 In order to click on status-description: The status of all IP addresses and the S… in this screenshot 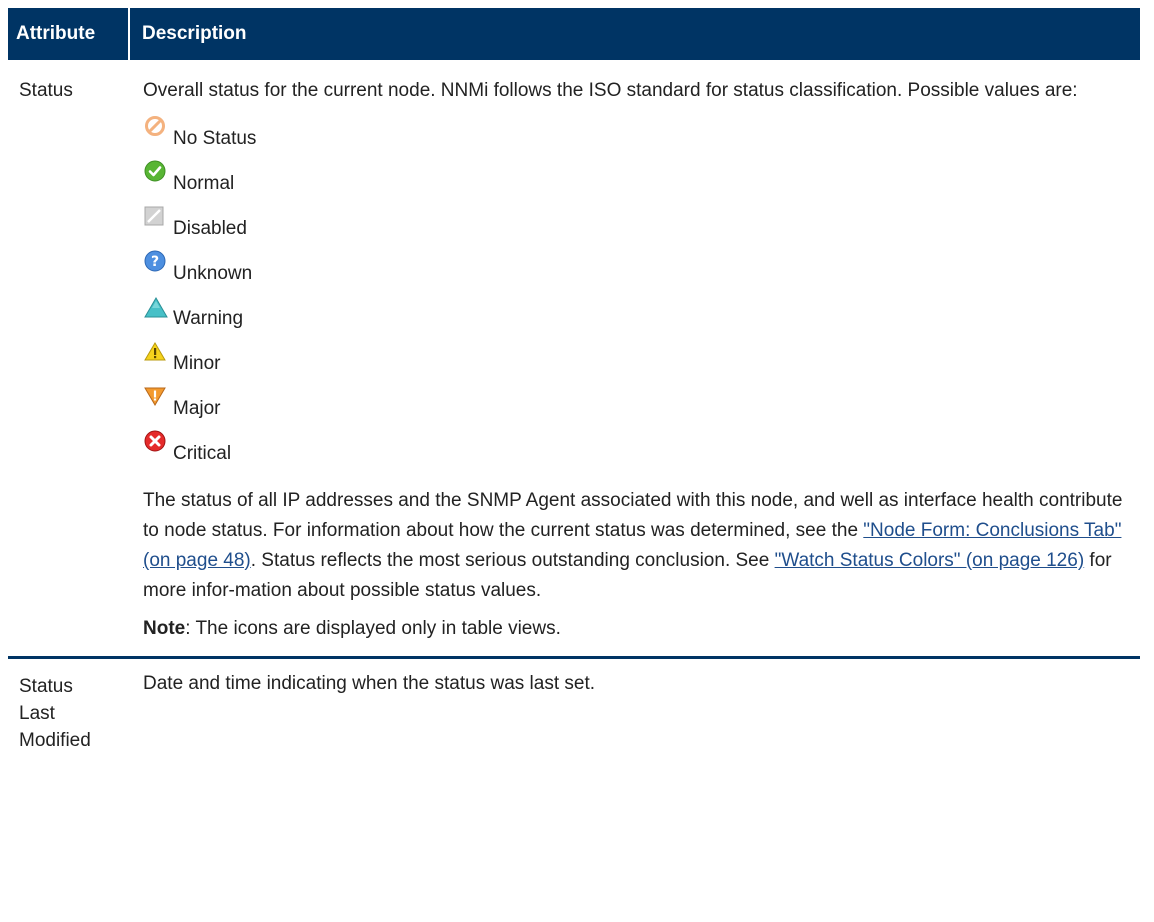, I will do `click(635, 546)`.